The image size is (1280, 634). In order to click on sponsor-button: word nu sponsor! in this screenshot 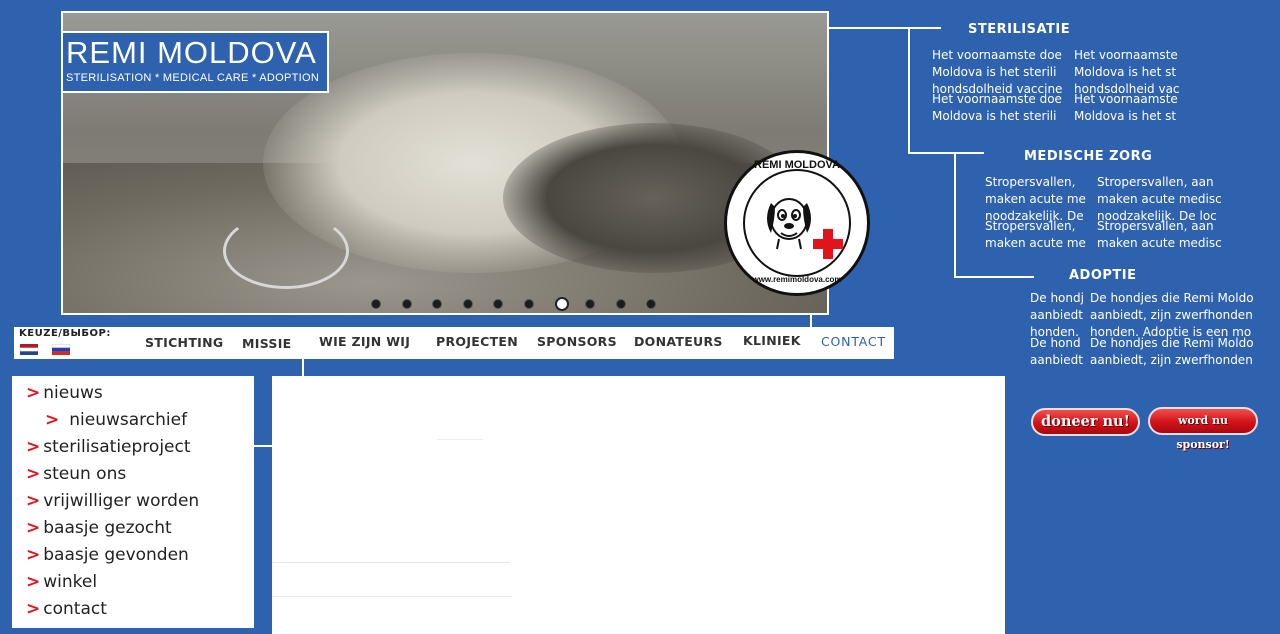, I will do `click(1203, 429)`.